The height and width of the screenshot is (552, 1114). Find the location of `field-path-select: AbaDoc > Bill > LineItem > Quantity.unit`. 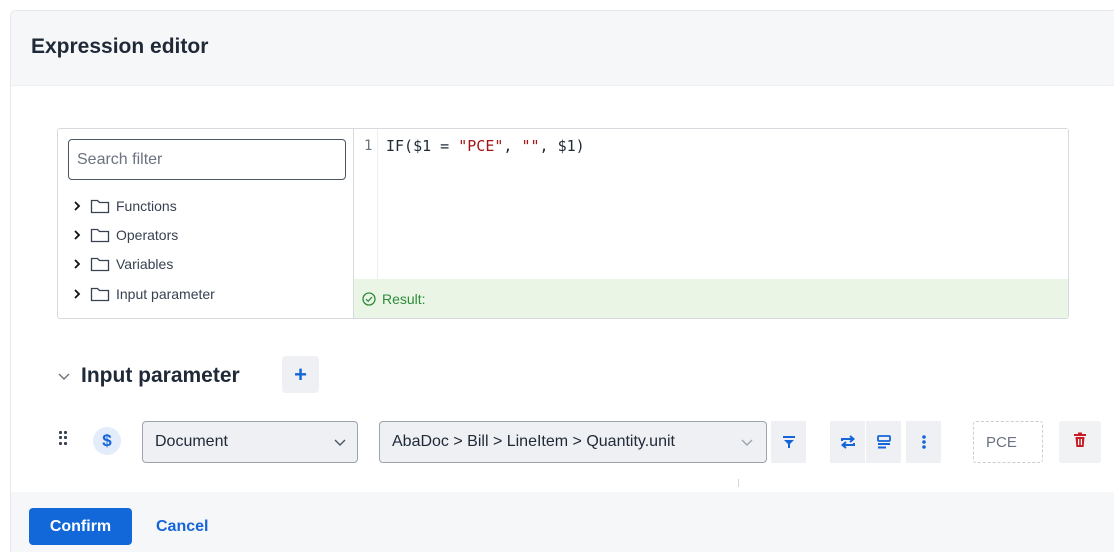

field-path-select: AbaDoc > Bill > LineItem > Quantity.unit is located at coordinates (573, 442).